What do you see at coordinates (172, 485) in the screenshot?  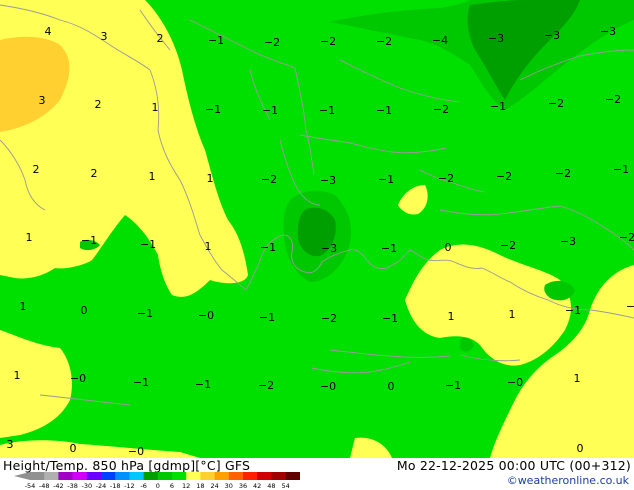 I see `colorbar-tick: 6` at bounding box center [172, 485].